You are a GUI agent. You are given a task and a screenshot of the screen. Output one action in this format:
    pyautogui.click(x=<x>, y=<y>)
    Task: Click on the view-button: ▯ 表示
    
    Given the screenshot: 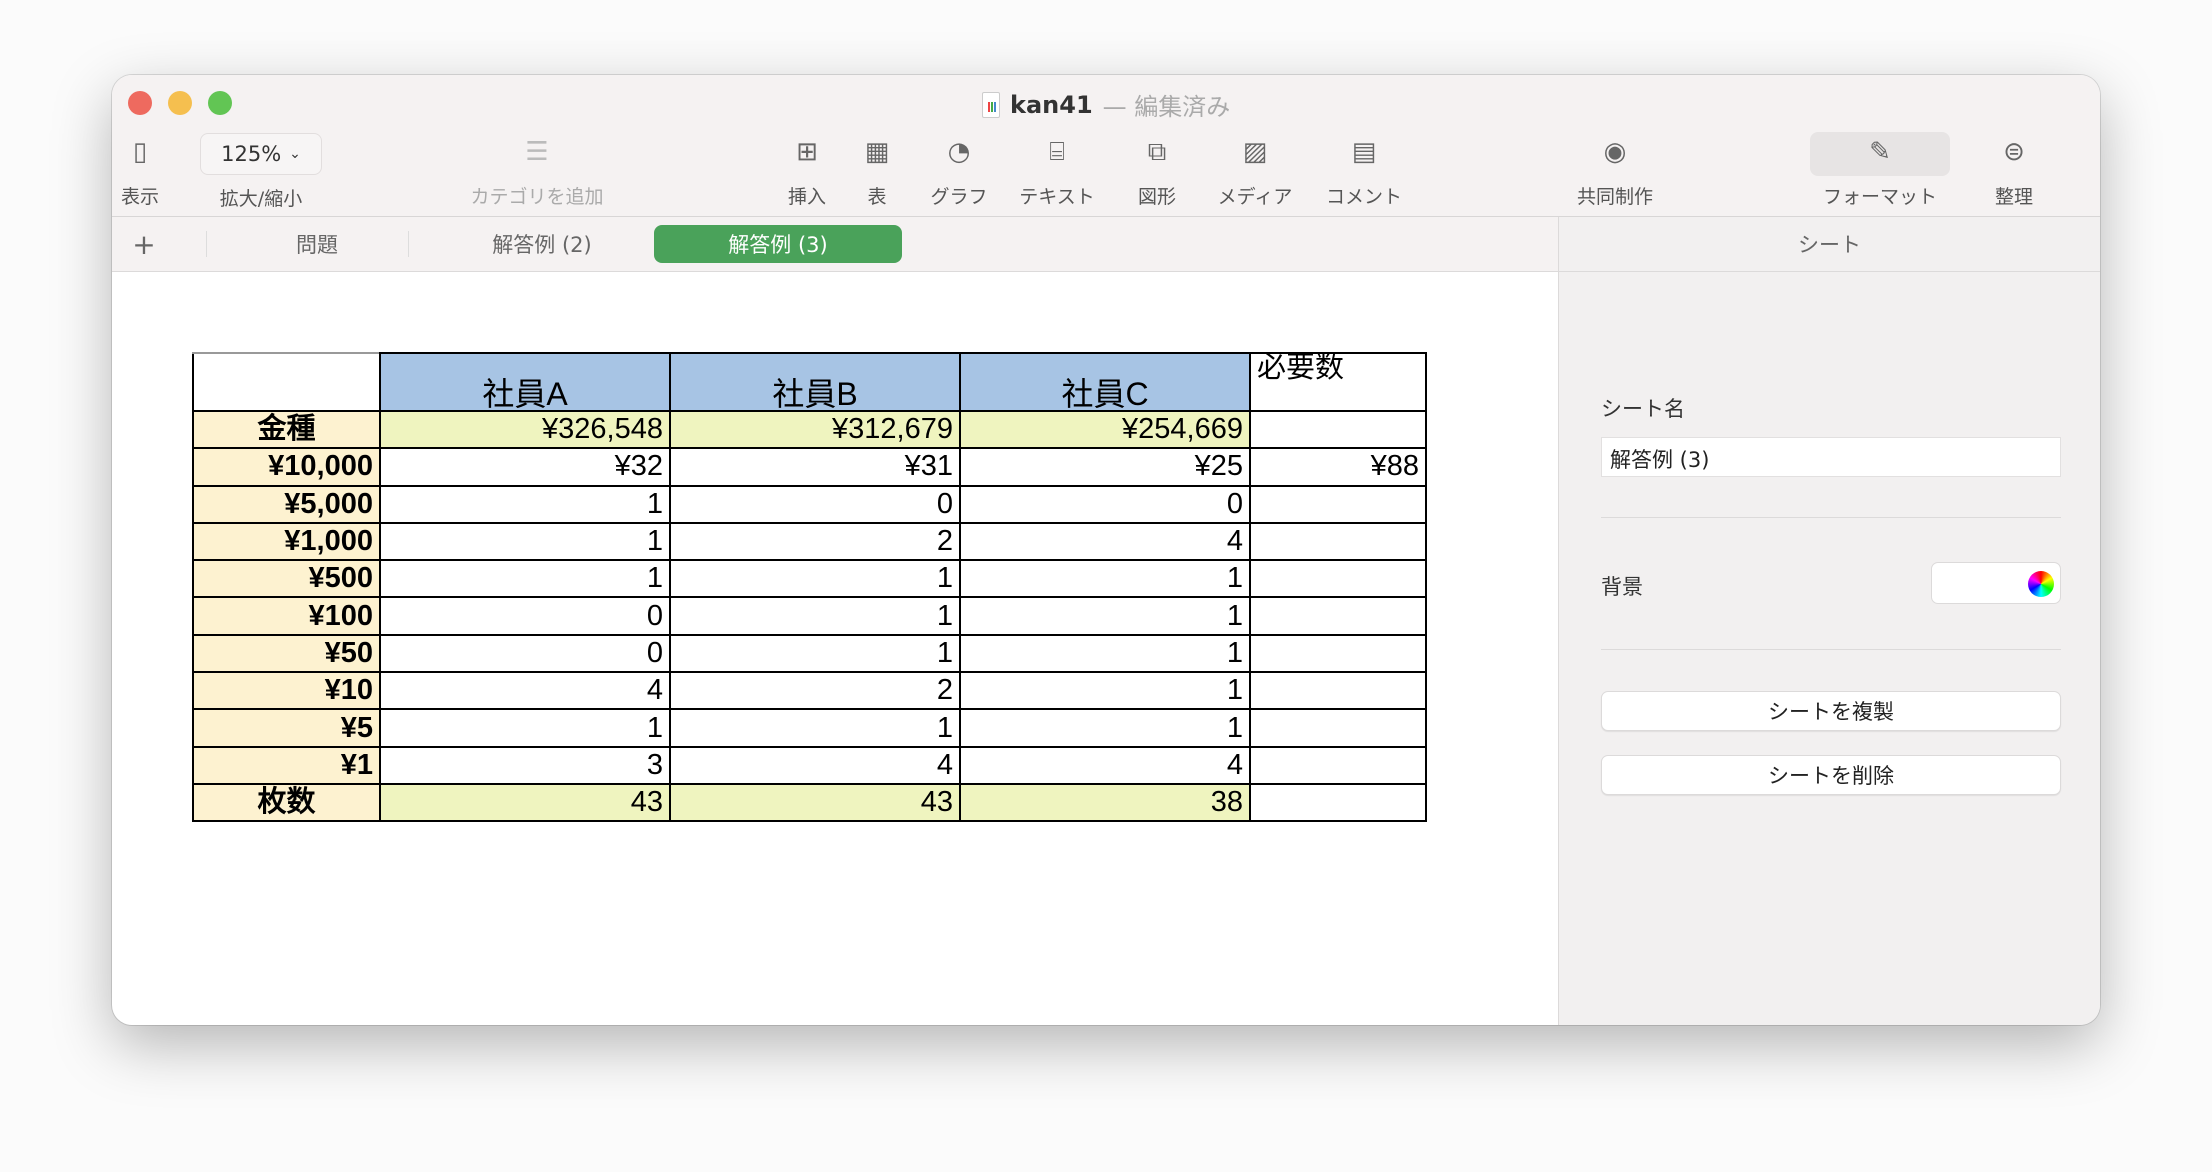 What is the action you would take?
    pyautogui.click(x=140, y=169)
    